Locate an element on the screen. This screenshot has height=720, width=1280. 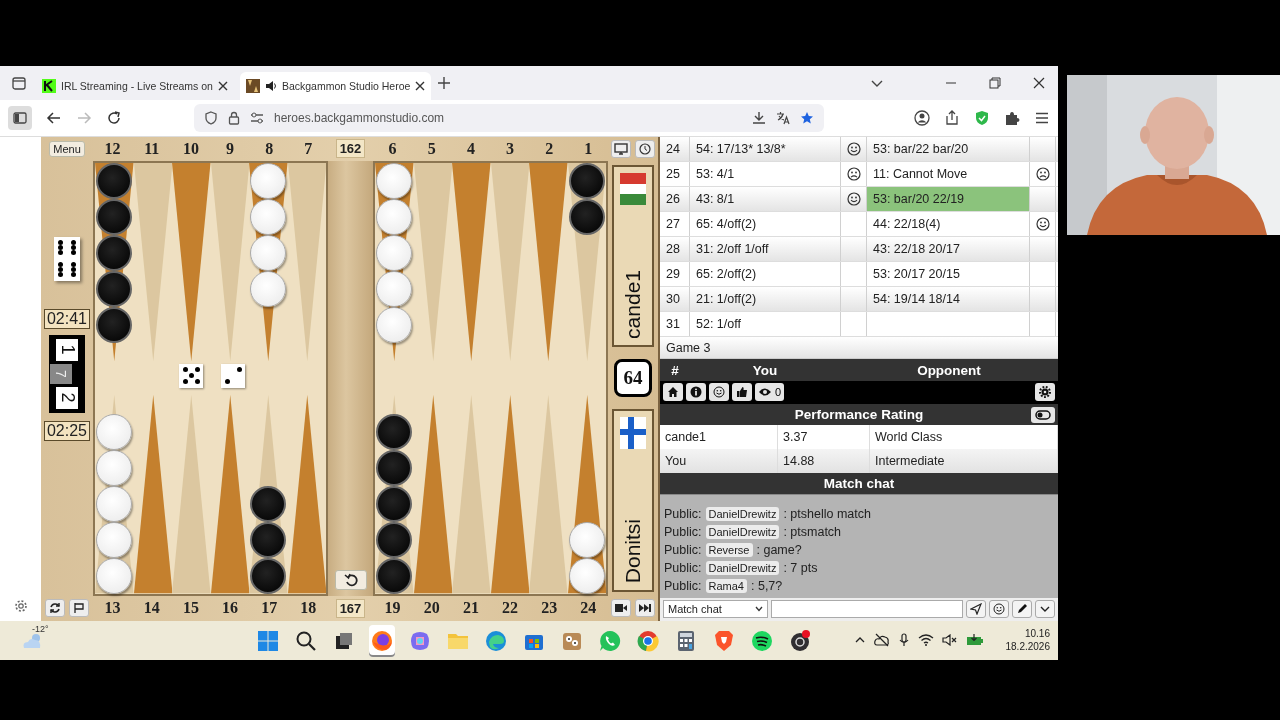
table-cell: 43: 22/18 20/17 is located at coordinates (948, 248).